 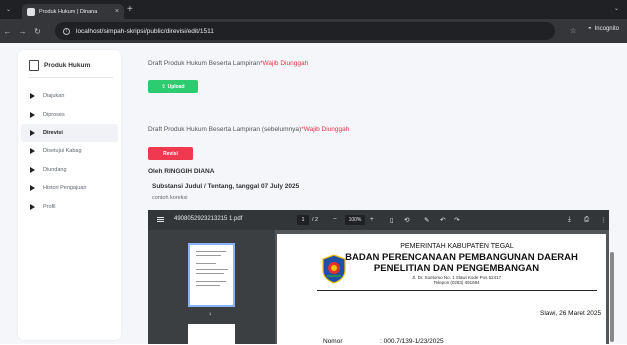 I want to click on thumbnail-pane: 1, so click(x=211, y=287).